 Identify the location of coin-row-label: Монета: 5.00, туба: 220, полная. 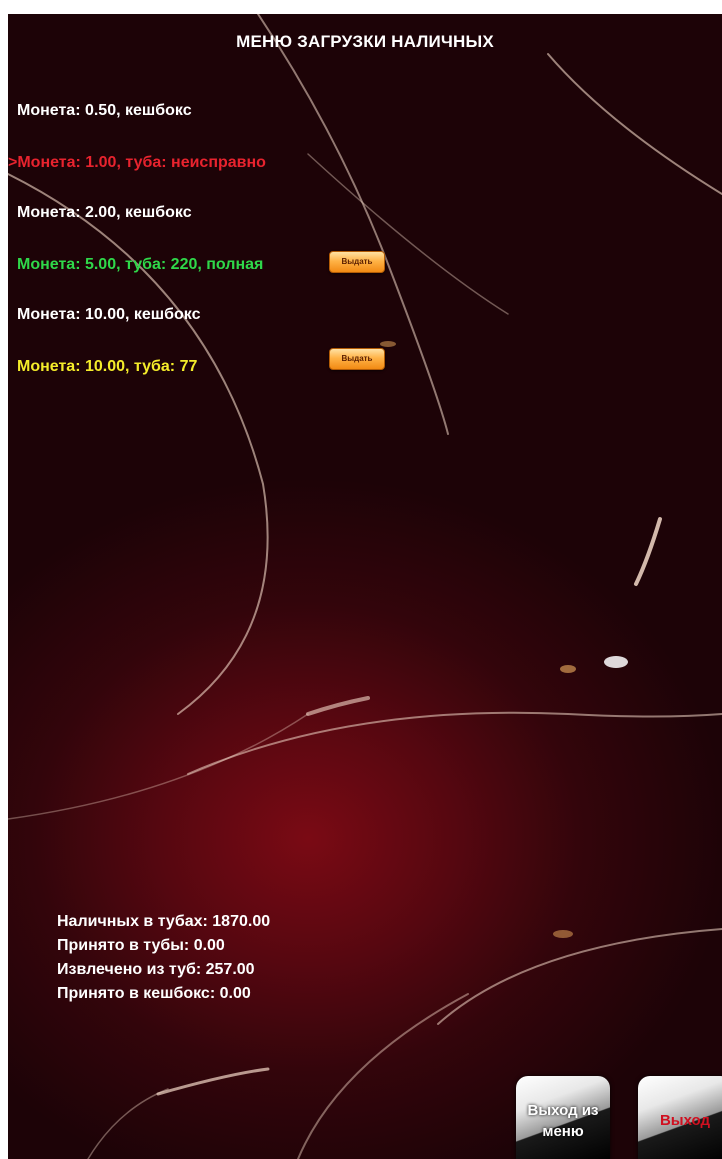
(140, 264).